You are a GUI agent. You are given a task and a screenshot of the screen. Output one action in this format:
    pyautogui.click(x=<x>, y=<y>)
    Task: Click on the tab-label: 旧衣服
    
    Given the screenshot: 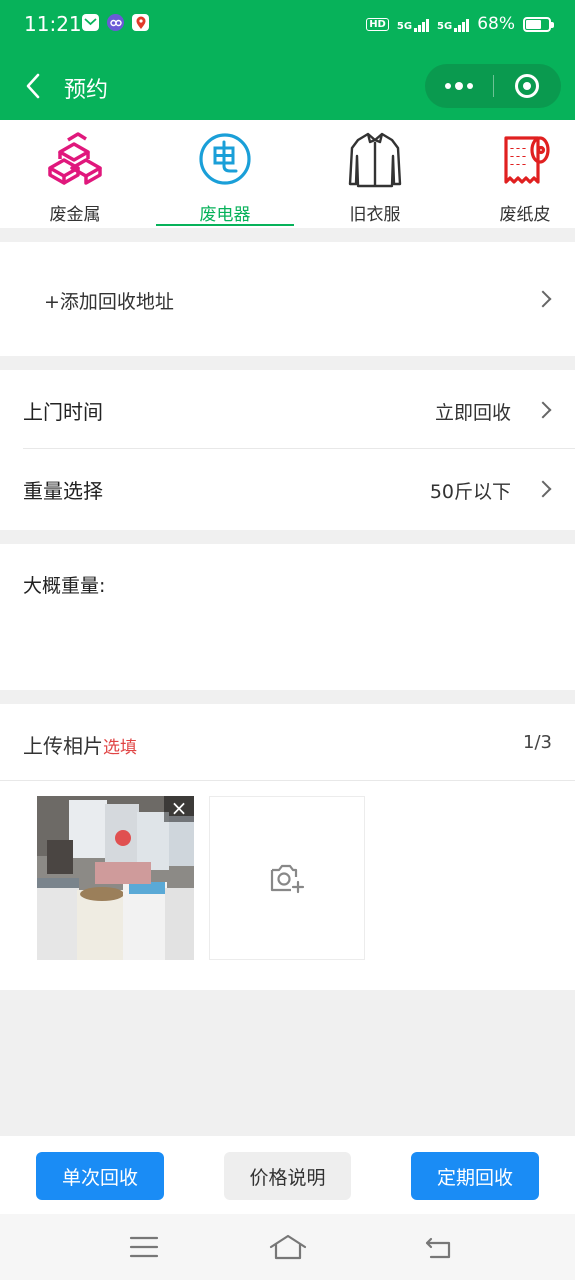 What is the action you would take?
    pyautogui.click(x=375, y=215)
    